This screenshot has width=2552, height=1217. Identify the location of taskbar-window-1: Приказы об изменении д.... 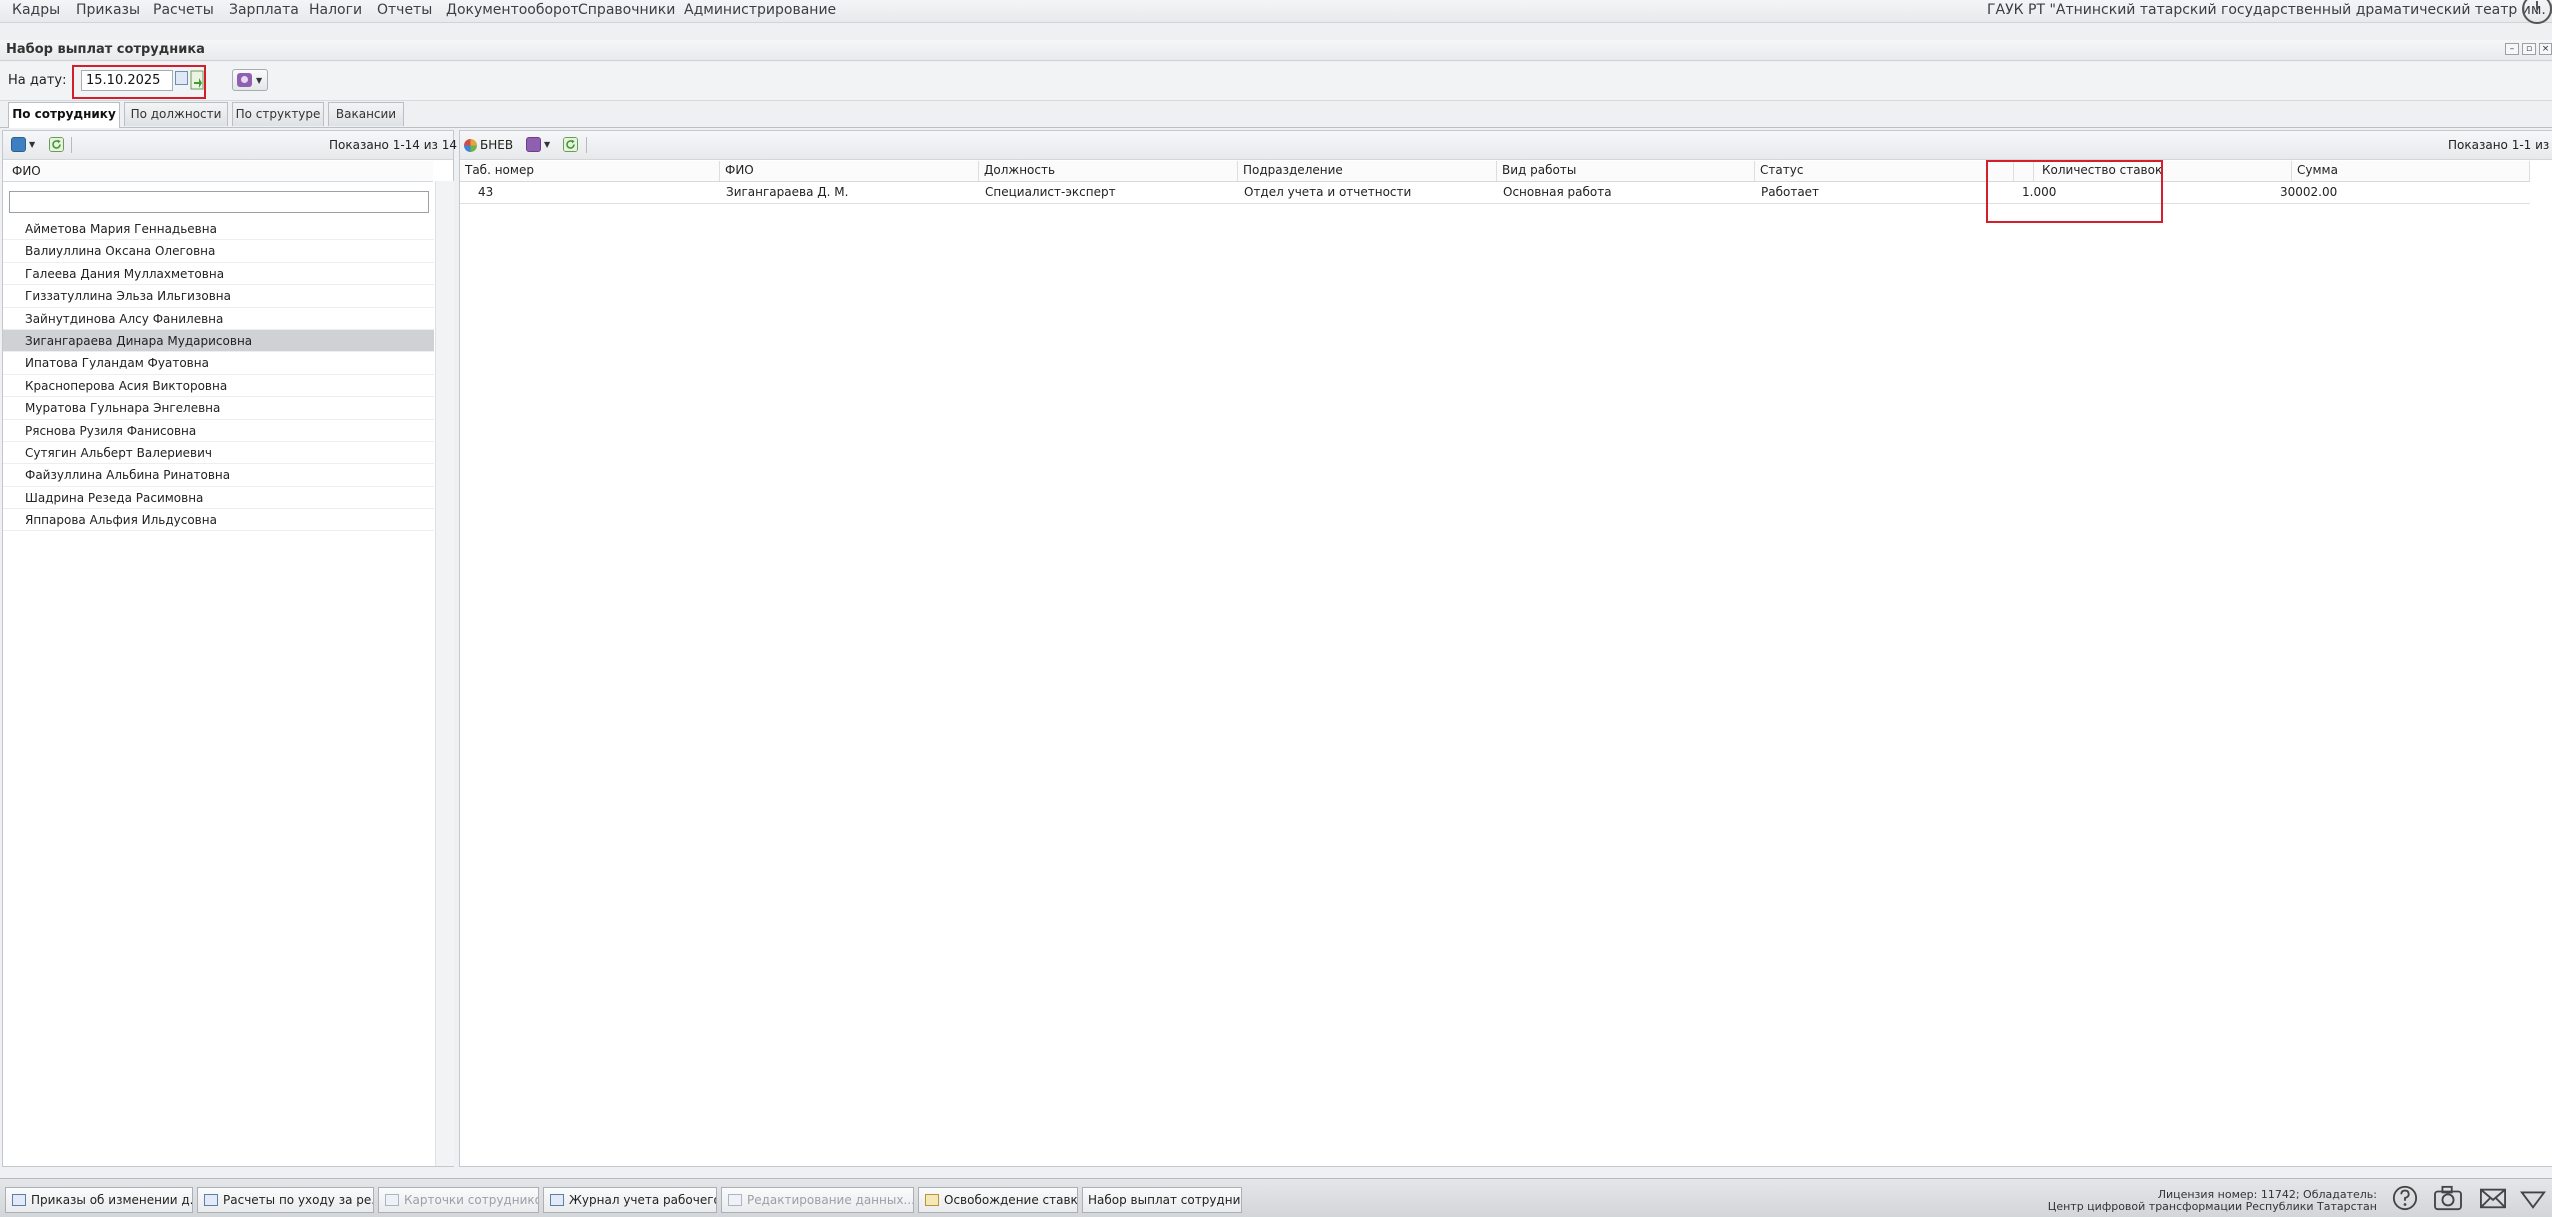
(99, 1200).